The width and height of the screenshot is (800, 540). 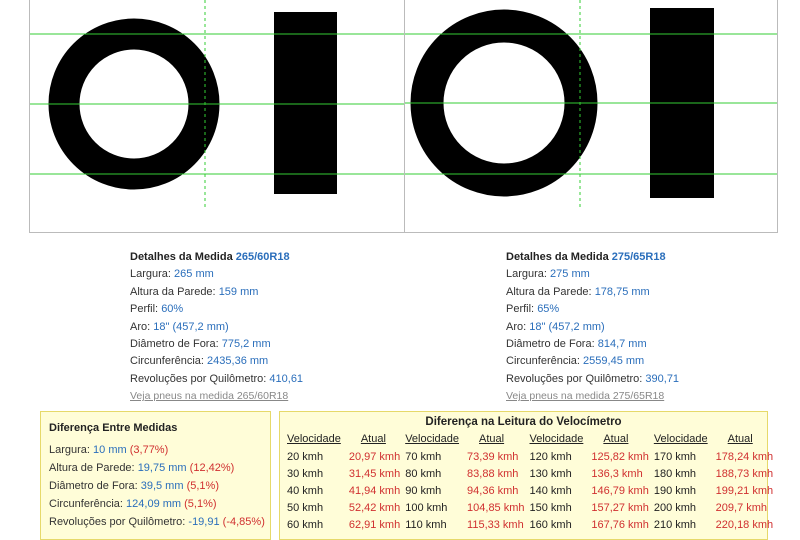 I want to click on detail-row-circumference: Circunferência: 2435,36 mm, so click(x=199, y=361).